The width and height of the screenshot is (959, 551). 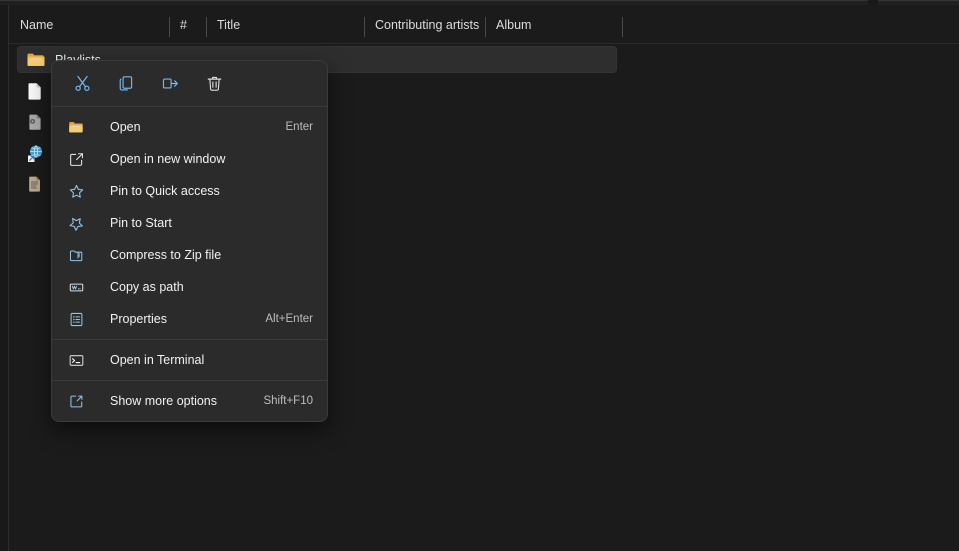 I want to click on menu-item-pin-quick-access: Pin to Quick access, so click(x=189, y=191).